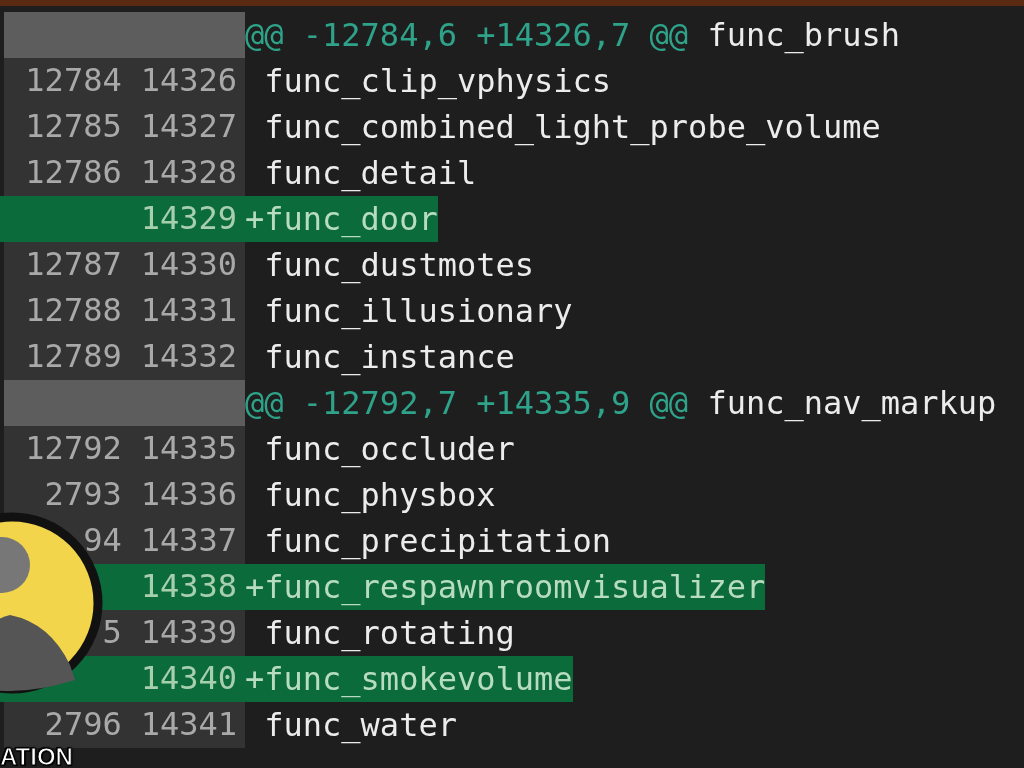  I want to click on code-text: func_rotating, so click(389, 633).